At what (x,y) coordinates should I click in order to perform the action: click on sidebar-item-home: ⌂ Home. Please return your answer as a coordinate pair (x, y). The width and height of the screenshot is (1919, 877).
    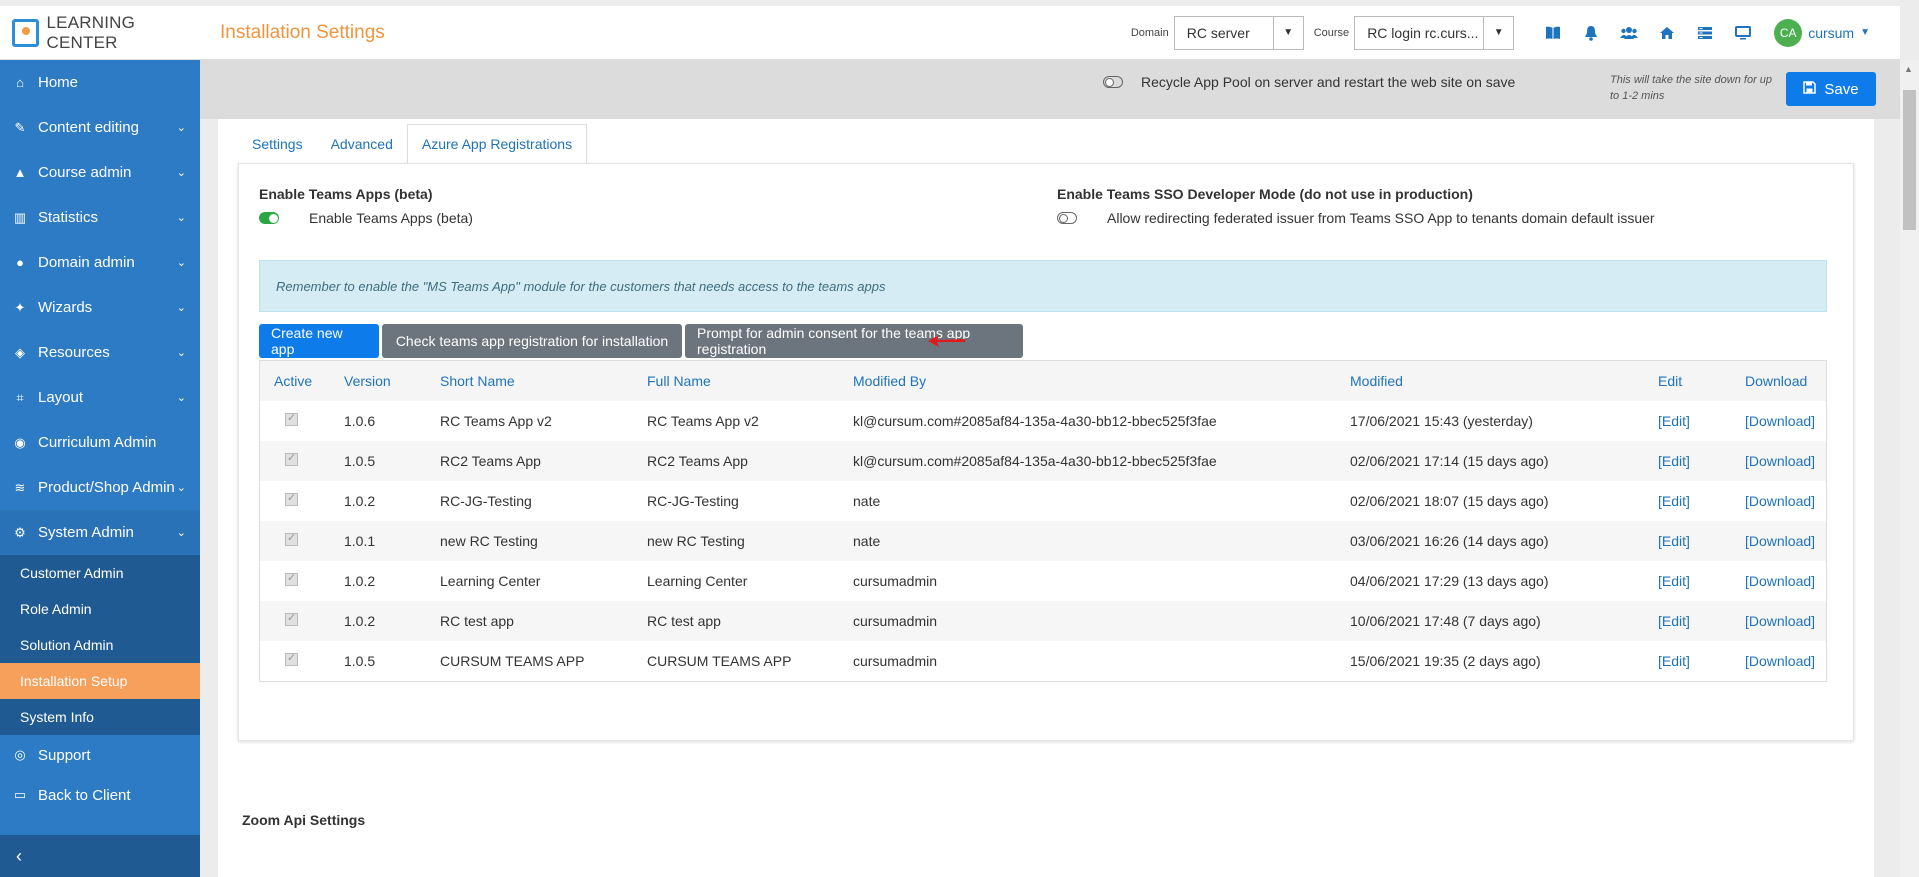
    Looking at the image, I should click on (100, 82).